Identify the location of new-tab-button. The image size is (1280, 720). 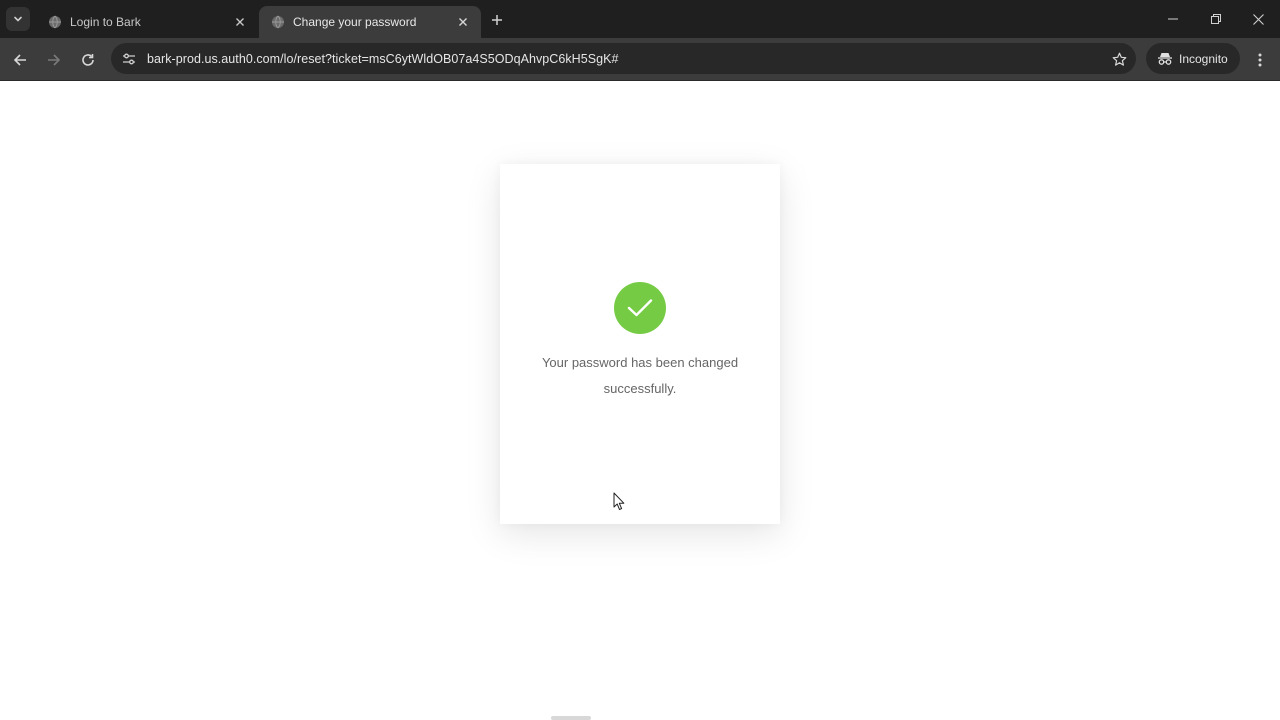
(497, 20).